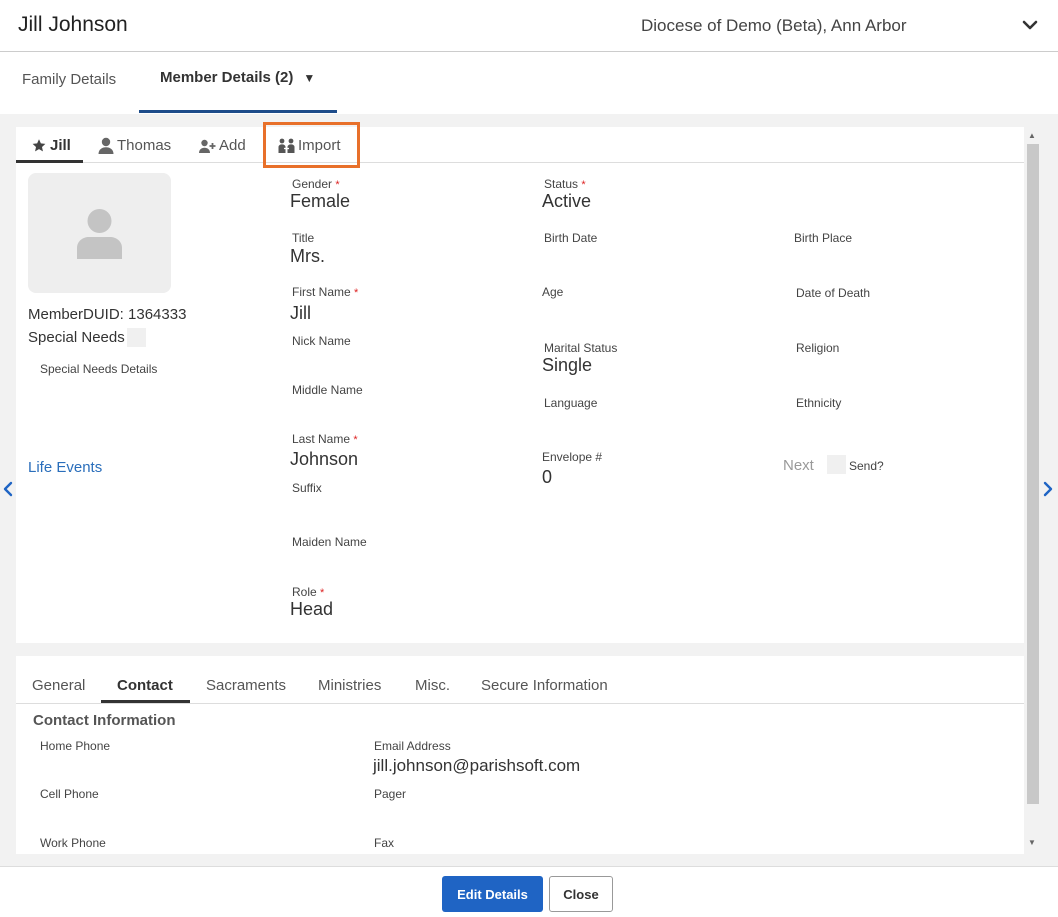  Describe the element at coordinates (145, 701) in the screenshot. I see `detail-tab-indicator` at that location.